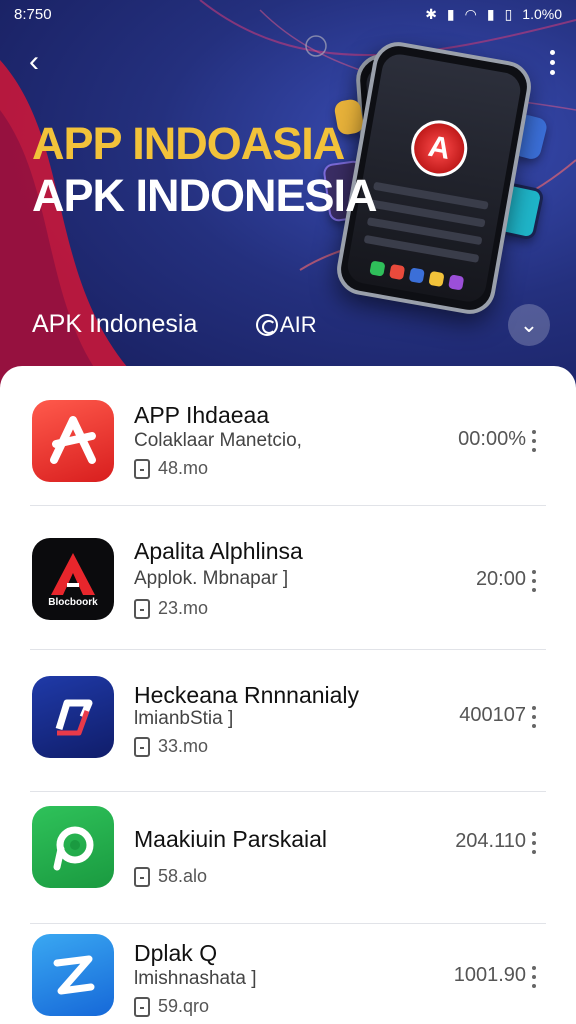 The width and height of the screenshot is (576, 1024). What do you see at coordinates (73, 441) in the screenshot?
I see `red-star-app-icon` at bounding box center [73, 441].